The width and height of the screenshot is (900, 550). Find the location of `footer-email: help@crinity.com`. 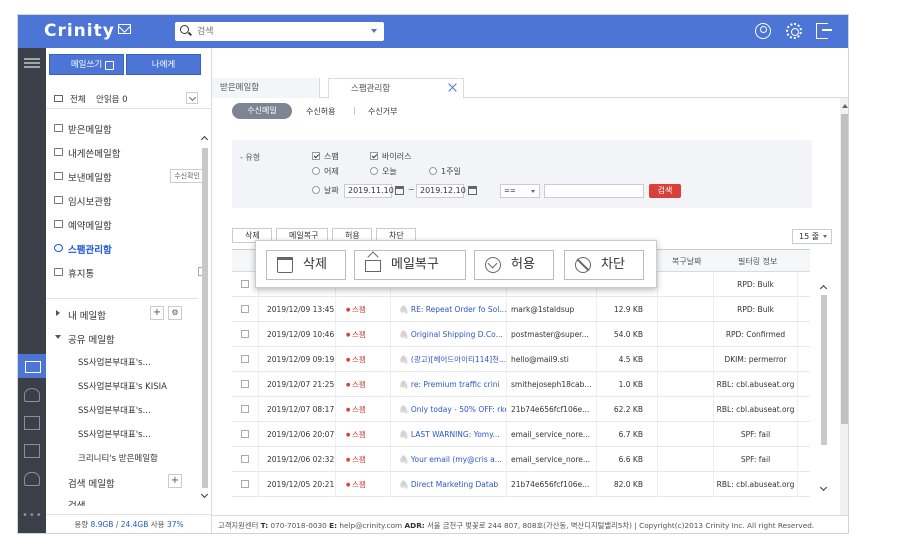

footer-email: help@crinity.com is located at coordinates (370, 525).